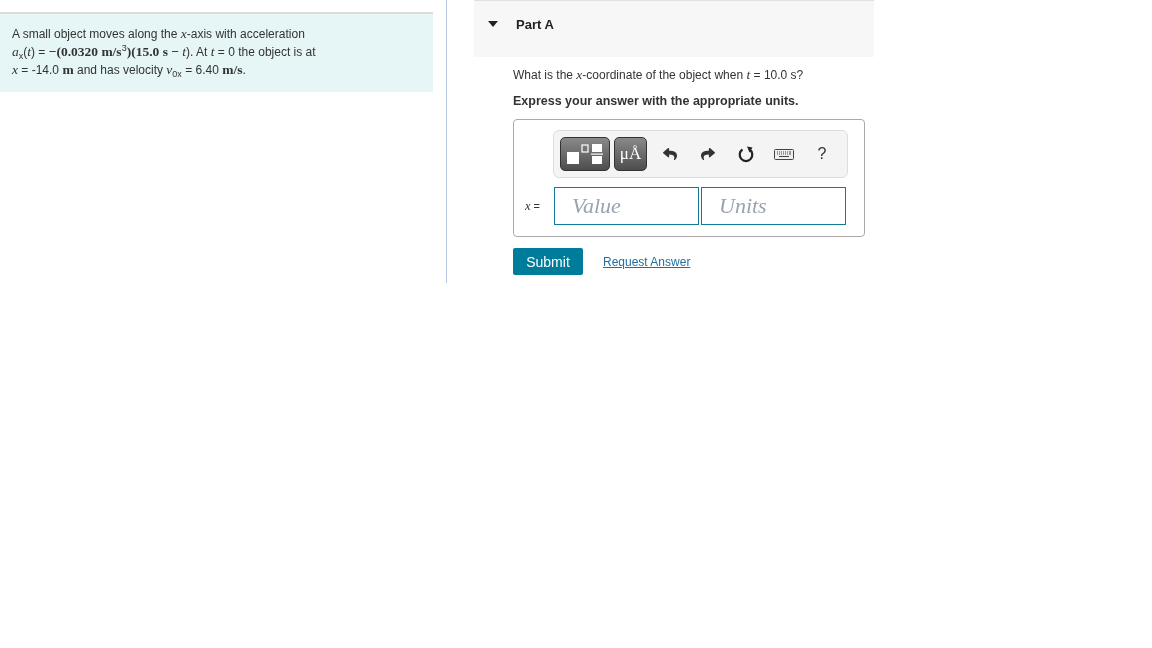  Describe the element at coordinates (630, 154) in the screenshot. I see `symbols-button: μÅ` at that location.